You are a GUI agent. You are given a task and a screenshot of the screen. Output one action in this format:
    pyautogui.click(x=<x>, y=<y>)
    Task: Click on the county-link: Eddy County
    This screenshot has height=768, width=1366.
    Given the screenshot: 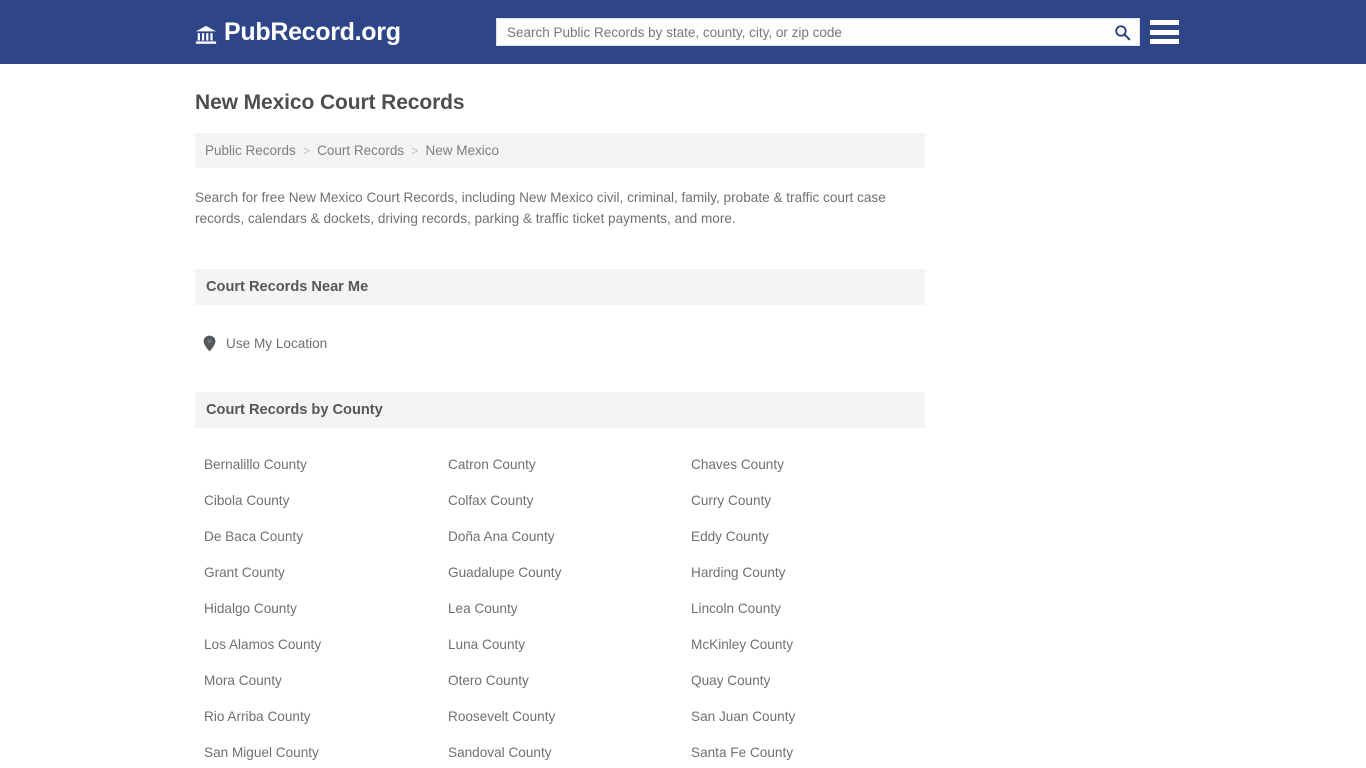 What is the action you would take?
    pyautogui.click(x=812, y=536)
    